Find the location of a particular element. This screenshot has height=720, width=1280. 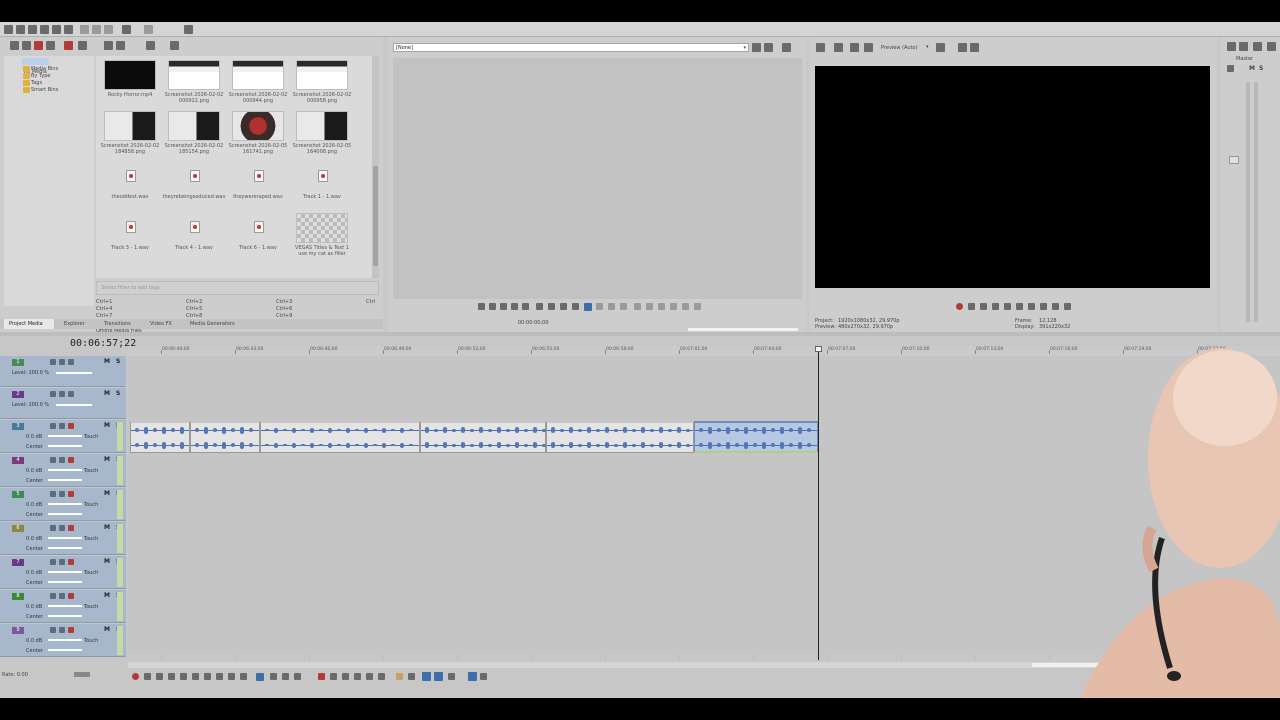

loop-icon is located at coordinates (147, 676).